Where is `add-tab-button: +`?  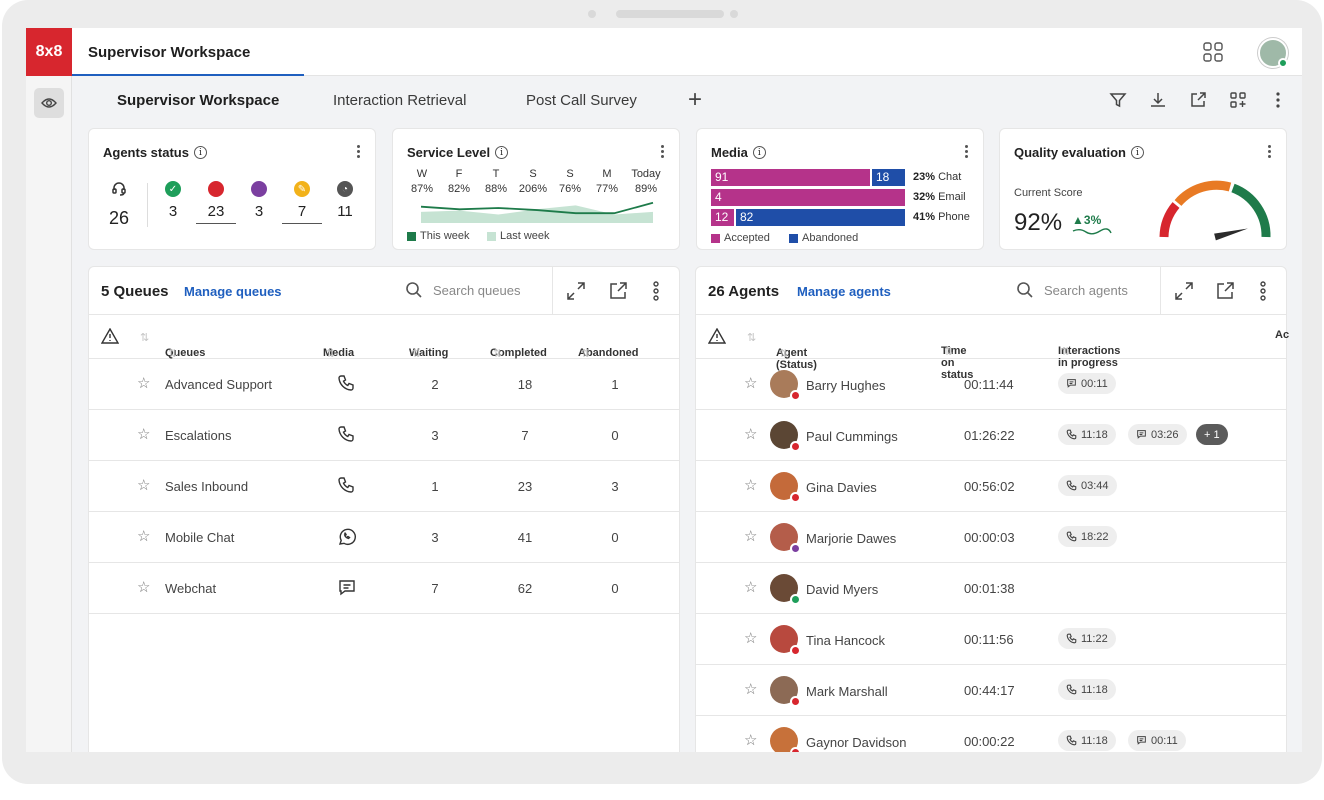 add-tab-button: + is located at coordinates (695, 100).